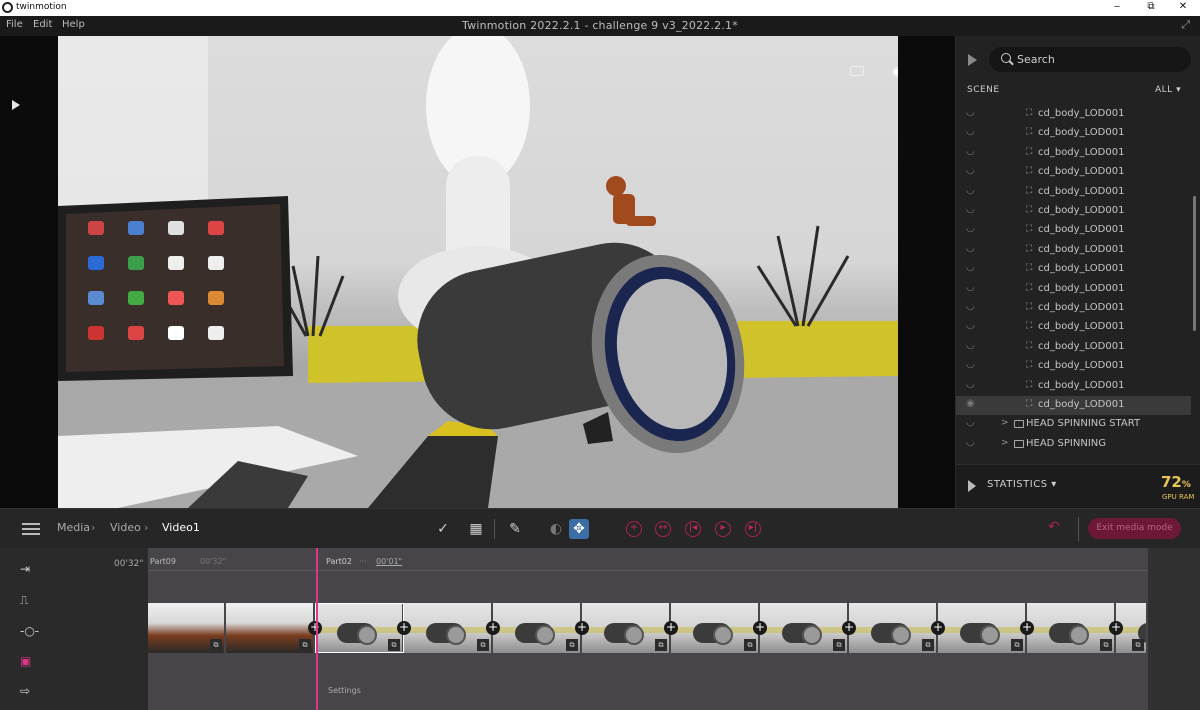  I want to click on playhead, so click(317, 629).